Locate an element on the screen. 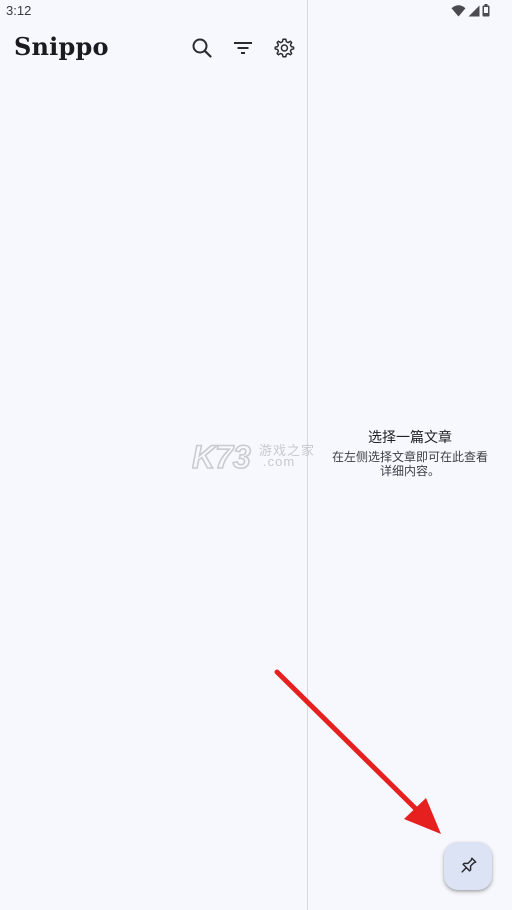 This screenshot has height=910, width=512. status-bar: 3:12 is located at coordinates (256, 11).